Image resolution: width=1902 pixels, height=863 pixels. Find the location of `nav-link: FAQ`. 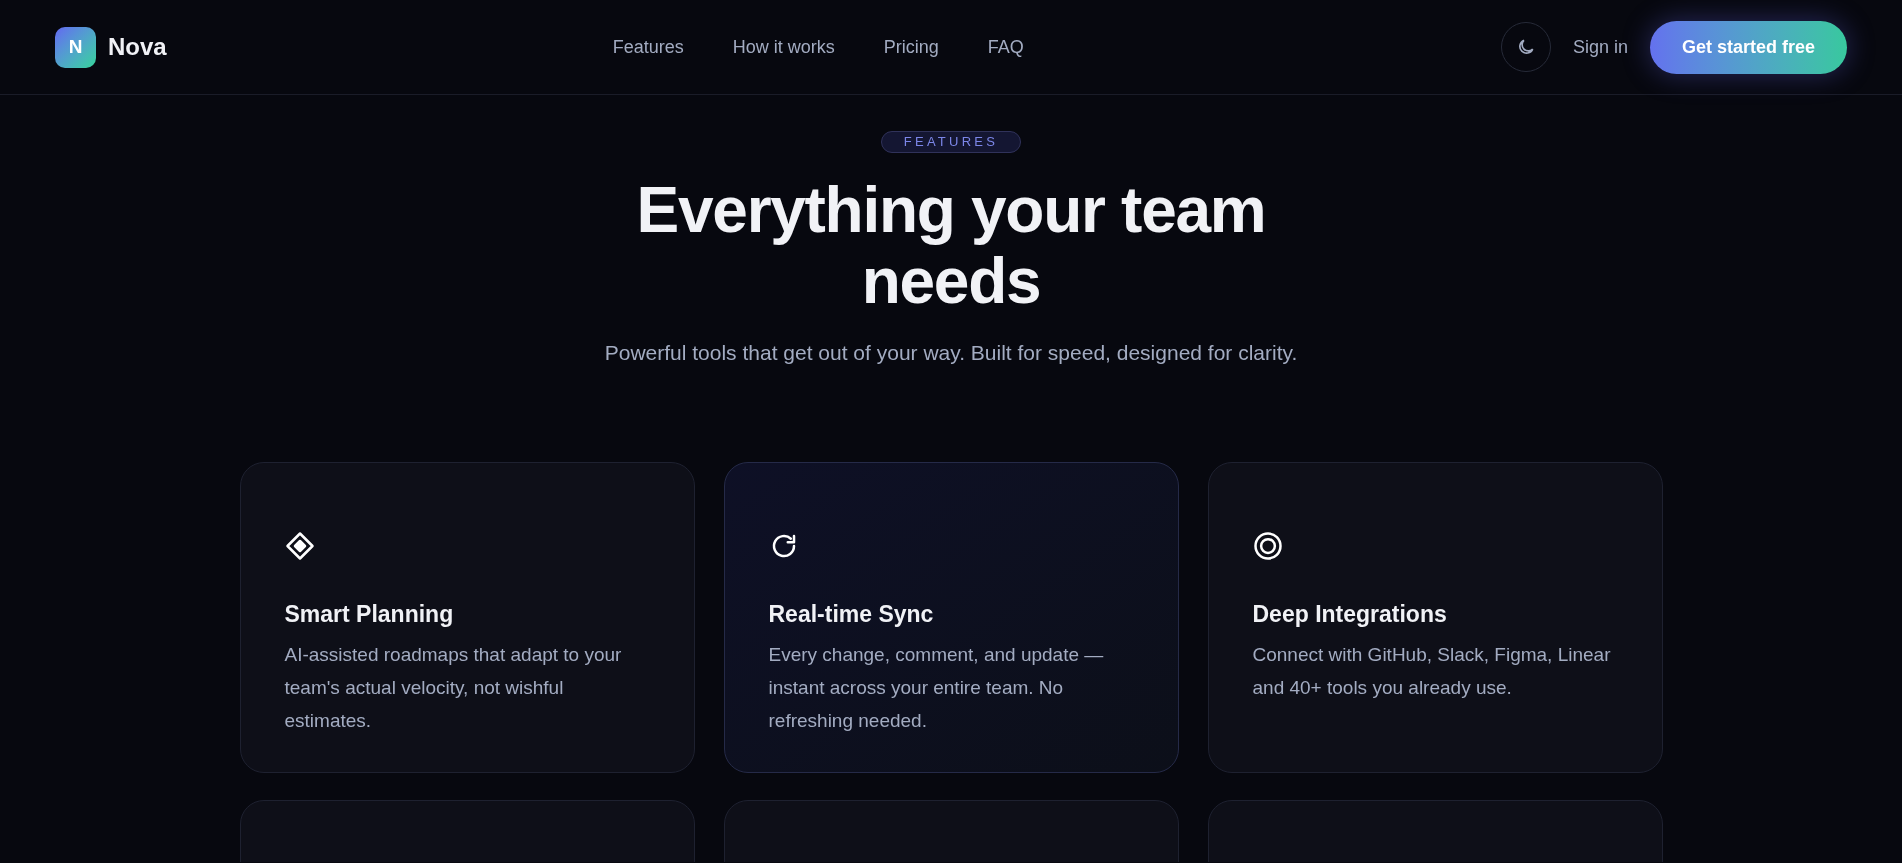

nav-link: FAQ is located at coordinates (1005, 47).